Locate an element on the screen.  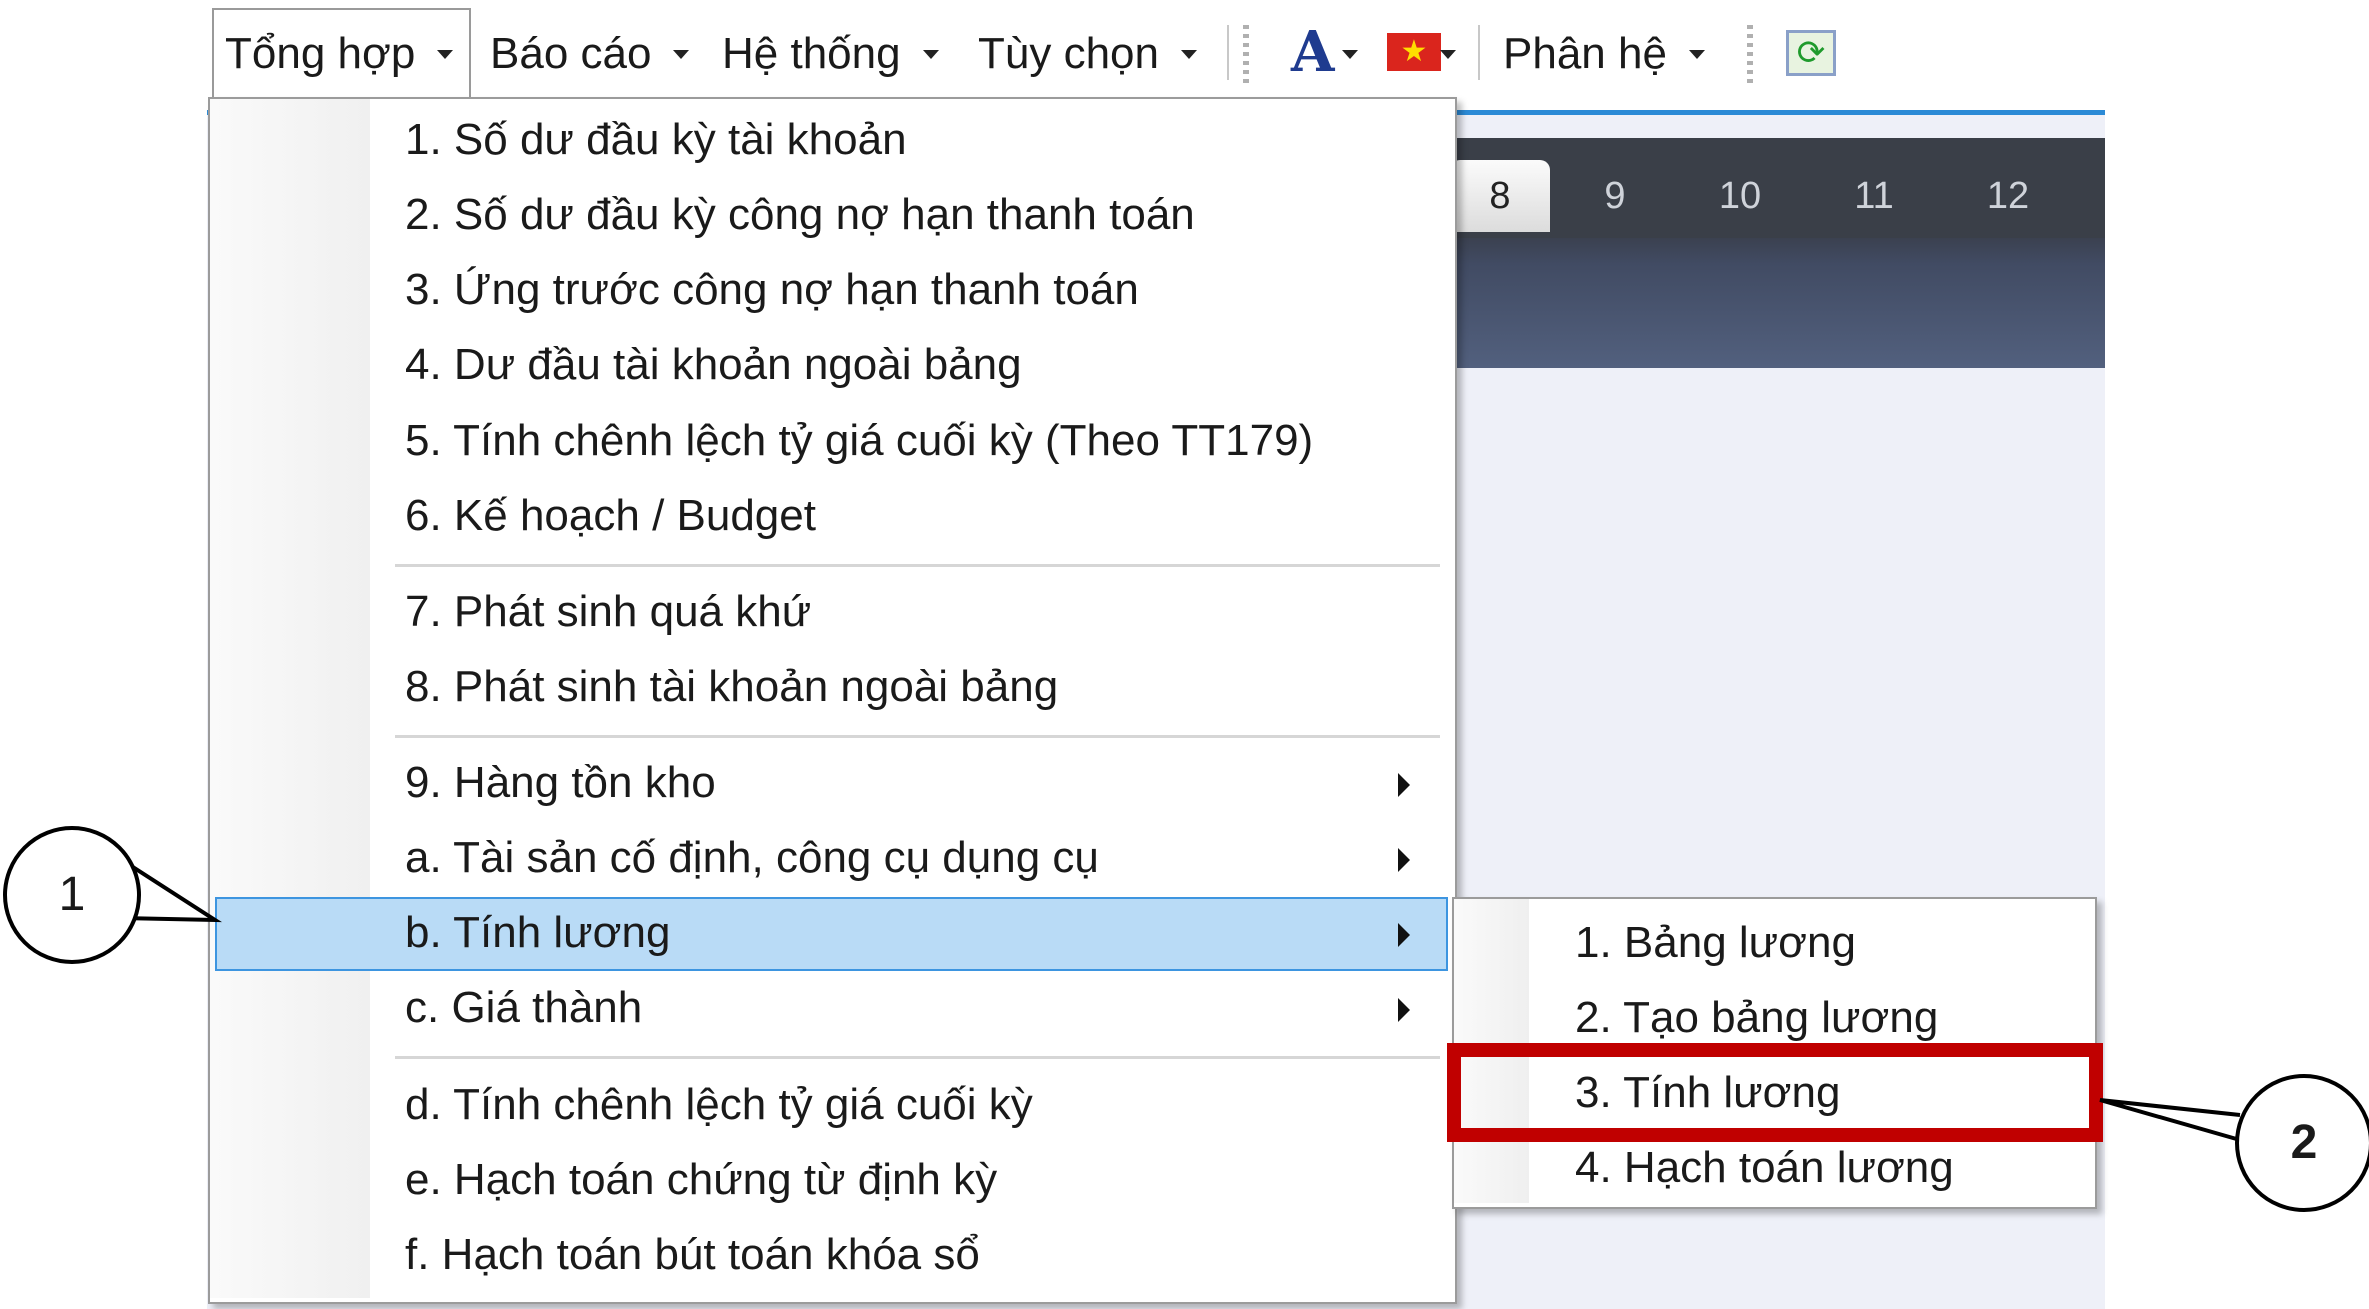
font-dropdown is located at coordinates (1339, 54).